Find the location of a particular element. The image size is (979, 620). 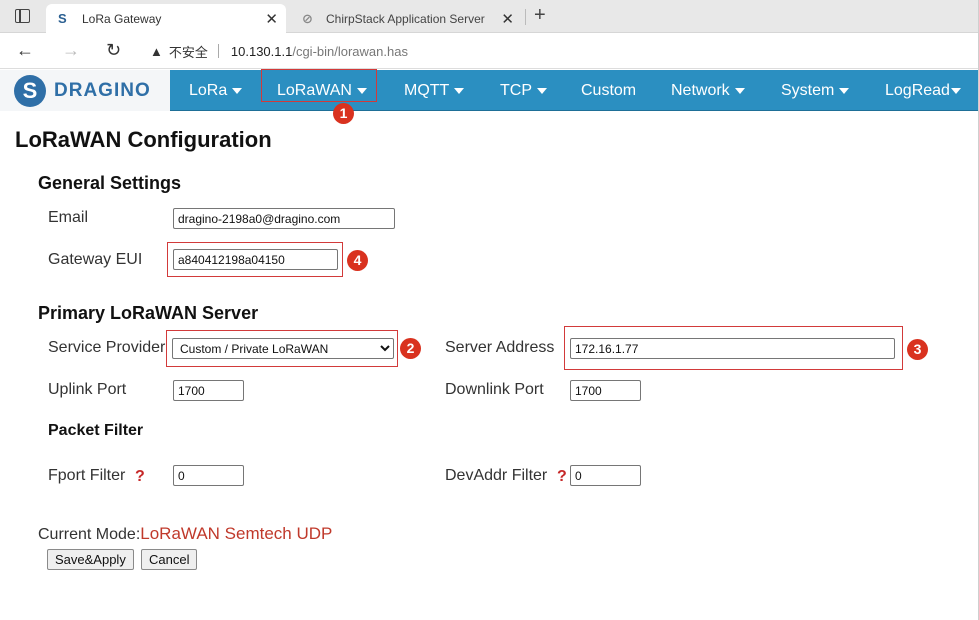

menu-network: Network is located at coordinates (708, 90).